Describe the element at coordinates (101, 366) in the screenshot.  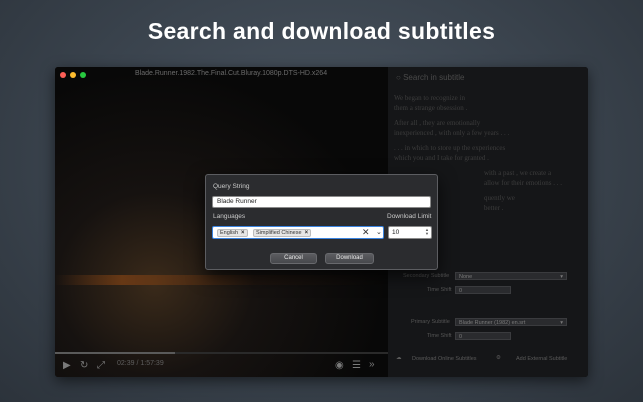
I see `fullscreen-icon: ⤢` at that location.